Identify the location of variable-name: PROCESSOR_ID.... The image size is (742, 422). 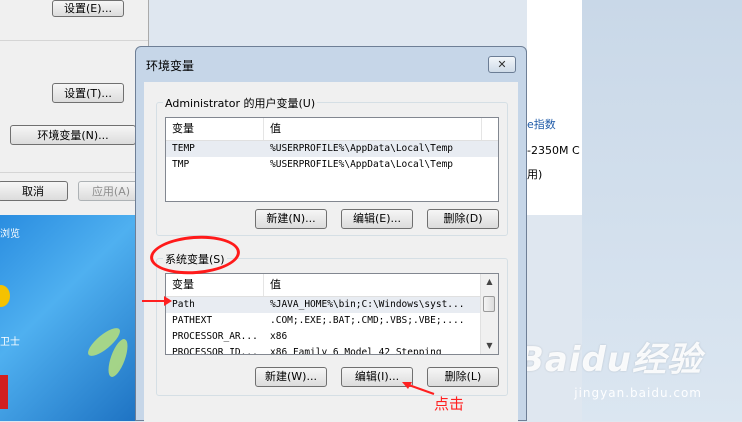
(215, 351).